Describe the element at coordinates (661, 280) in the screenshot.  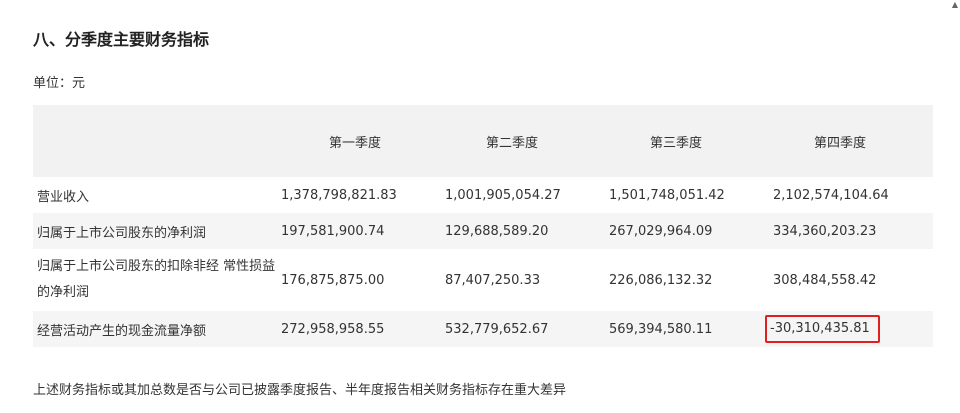
I see `cell-value: 226,086,132.32` at that location.